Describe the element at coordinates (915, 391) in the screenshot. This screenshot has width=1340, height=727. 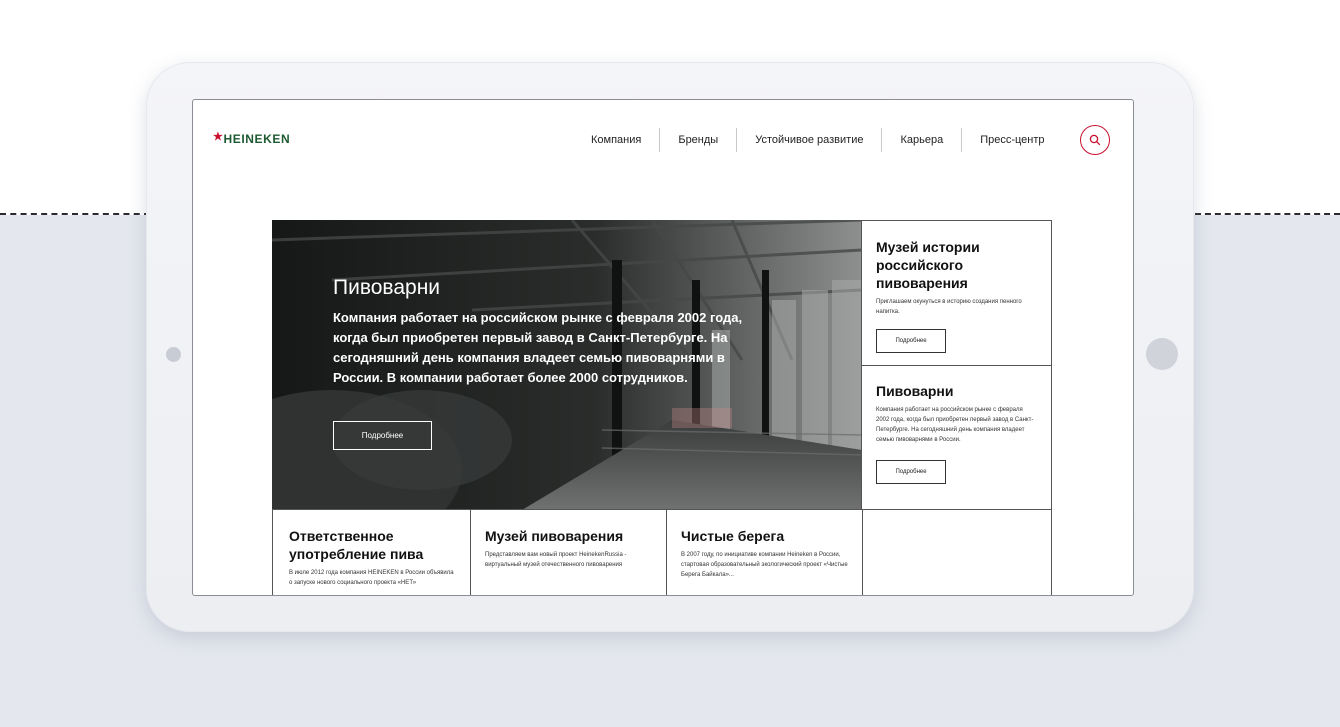
I see `card-title: Пивоварни` at that location.